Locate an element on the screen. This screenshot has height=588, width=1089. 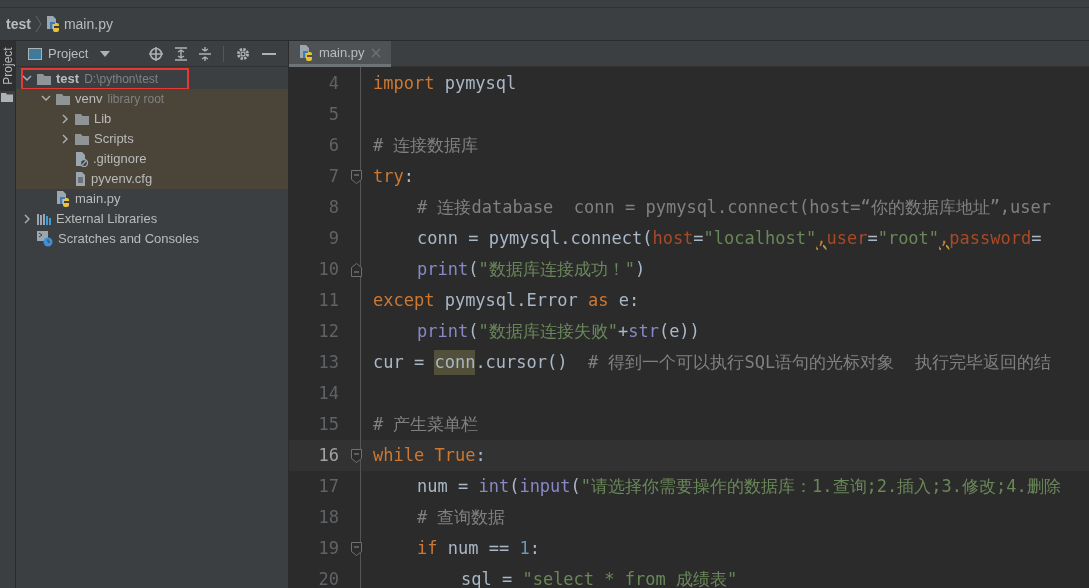
tree-item: Scripts is located at coordinates (114, 139).